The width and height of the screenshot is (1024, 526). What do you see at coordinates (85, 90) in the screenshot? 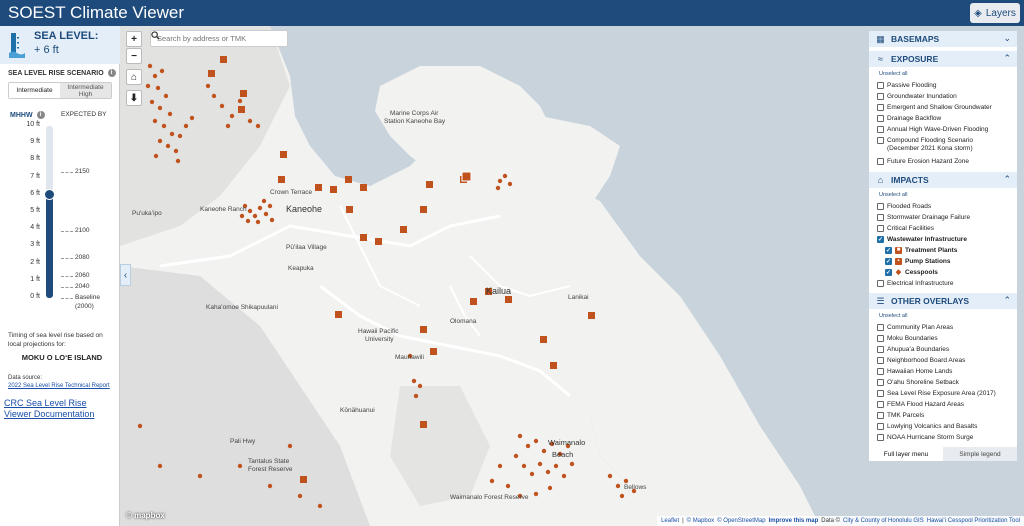
I see `scenario-tab-intermediate-high: Intermediate High` at bounding box center [85, 90].